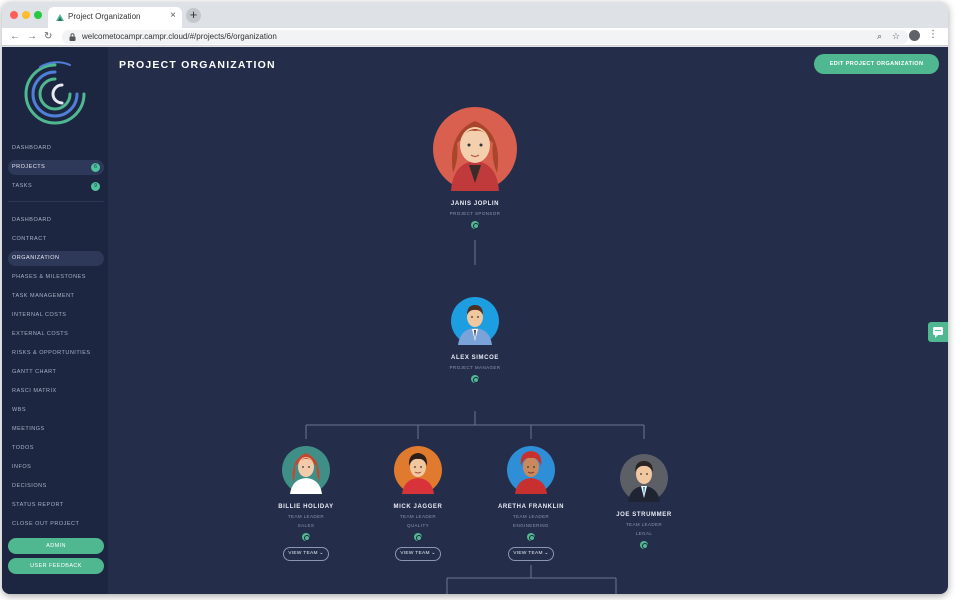  I want to click on person-name: ARETHA FRANKLIN, so click(531, 507).